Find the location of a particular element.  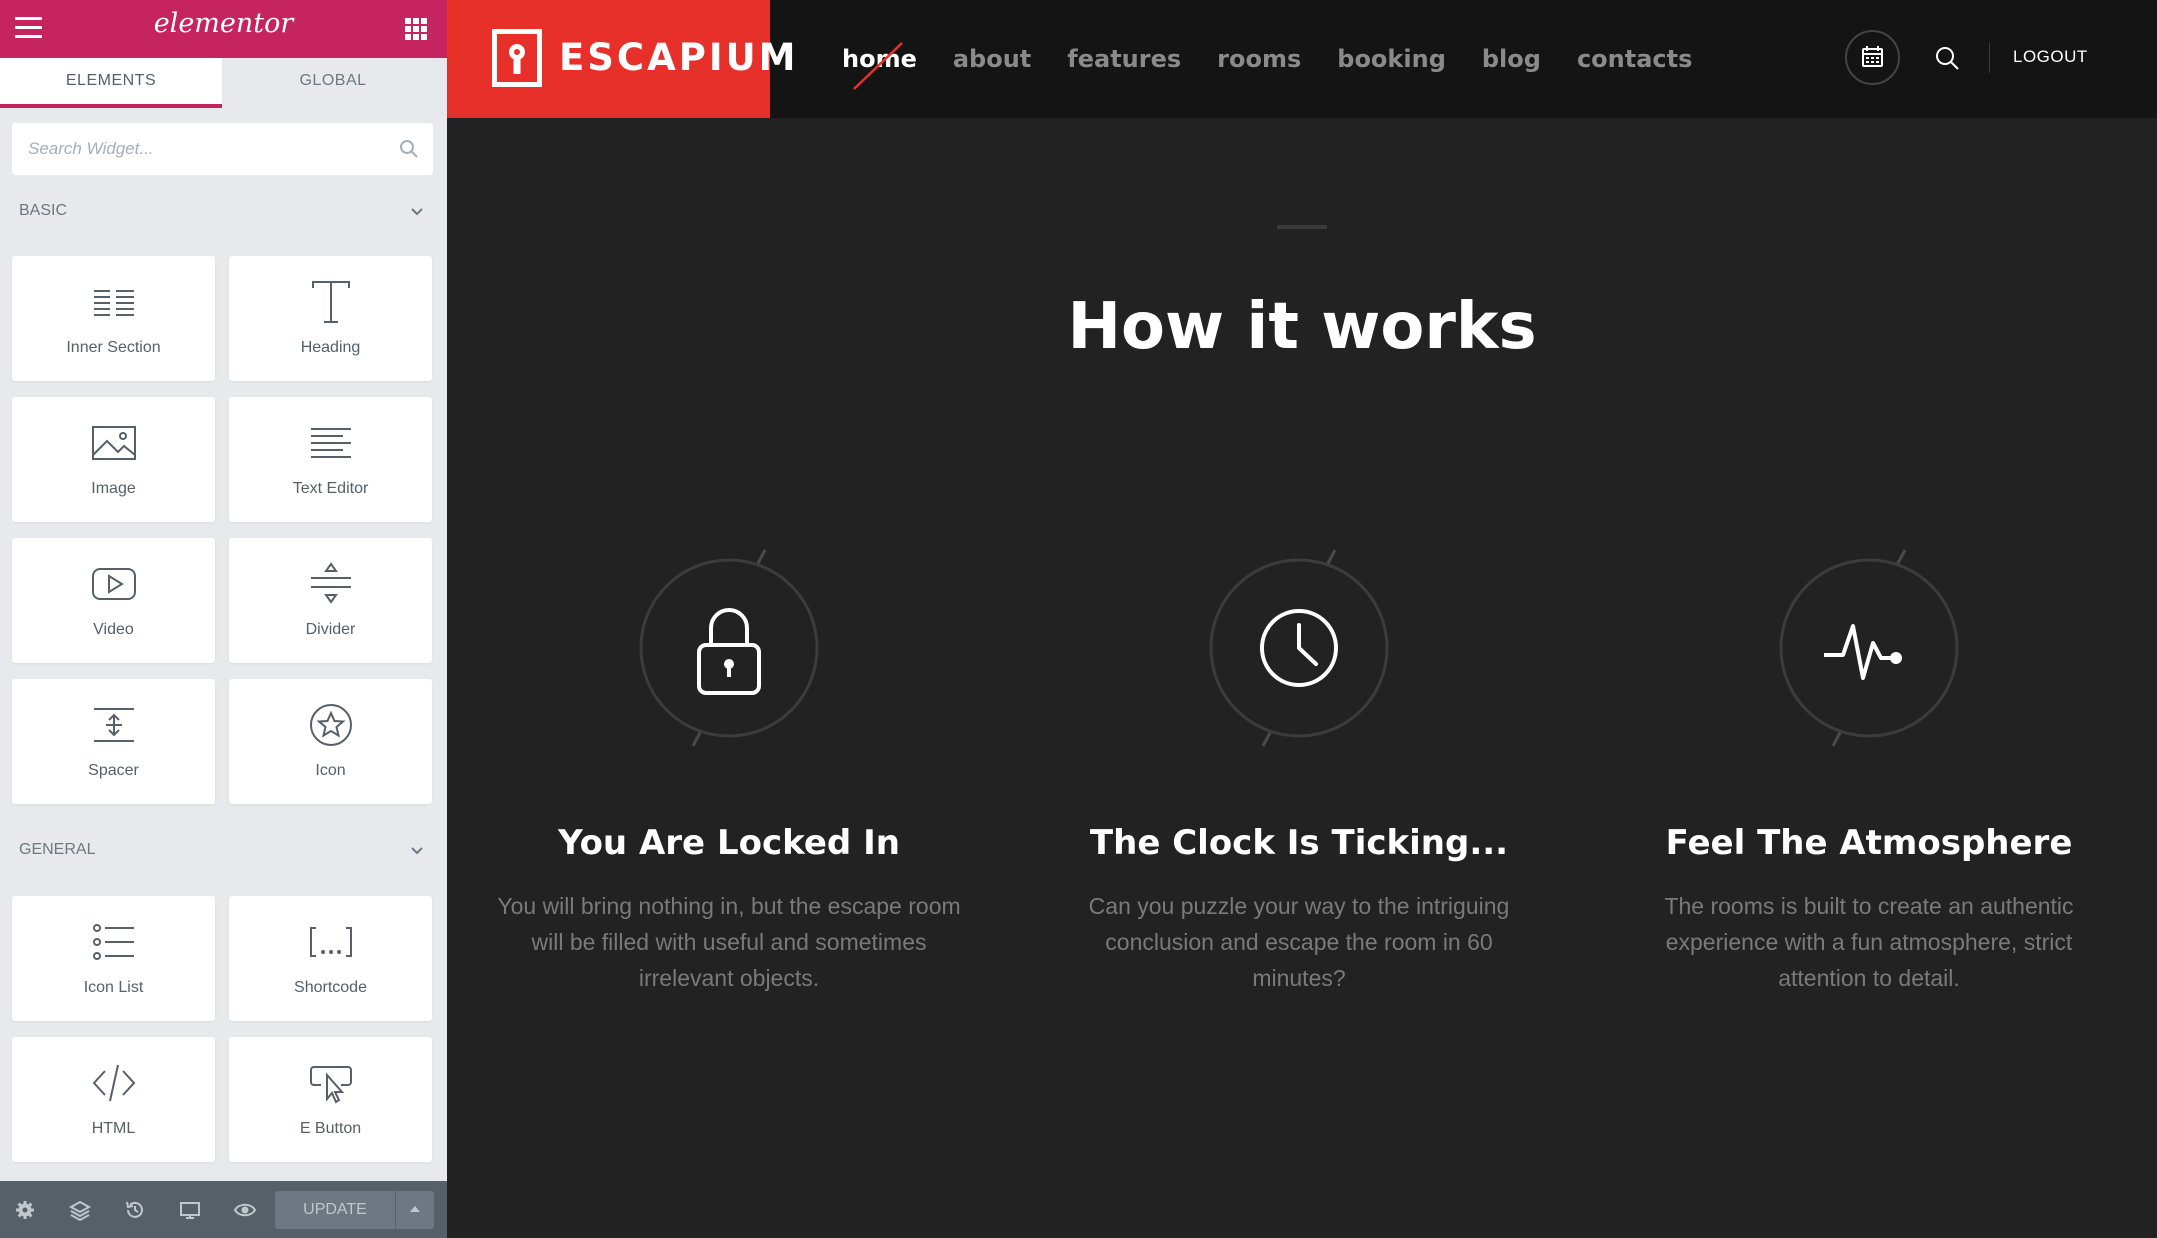

widget-label: Spacer is located at coordinates (113, 770).